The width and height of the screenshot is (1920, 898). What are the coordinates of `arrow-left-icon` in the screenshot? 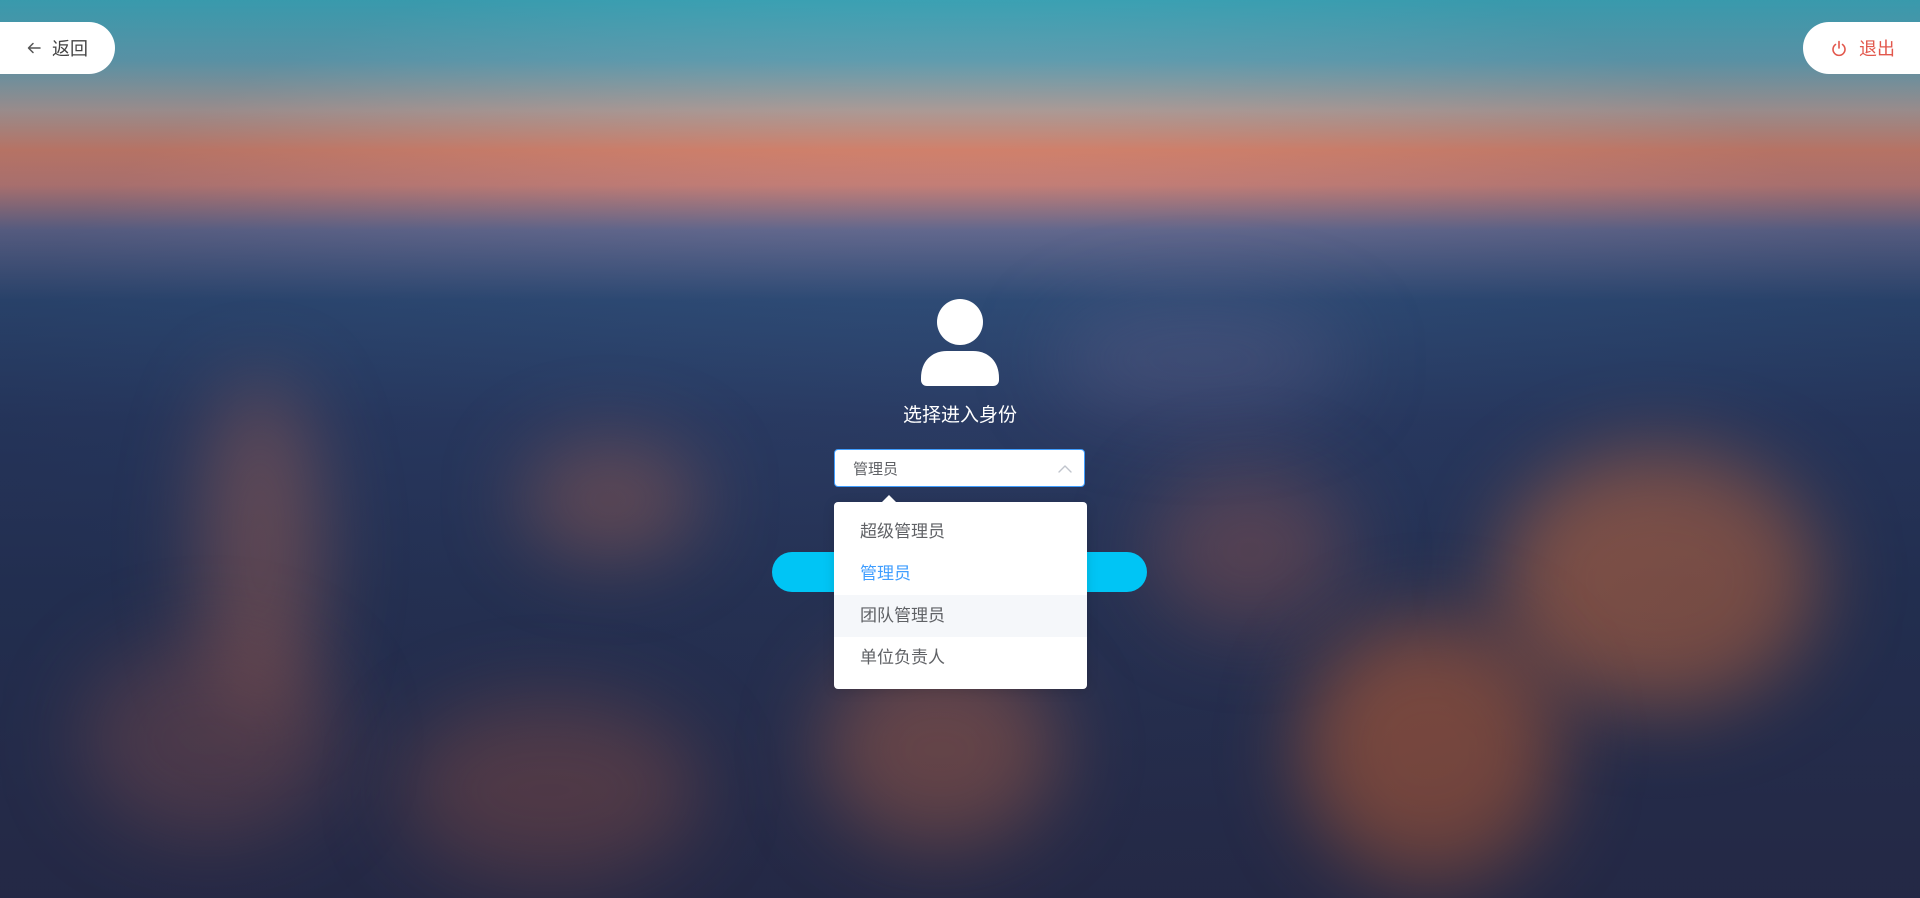 It's located at (34, 48).